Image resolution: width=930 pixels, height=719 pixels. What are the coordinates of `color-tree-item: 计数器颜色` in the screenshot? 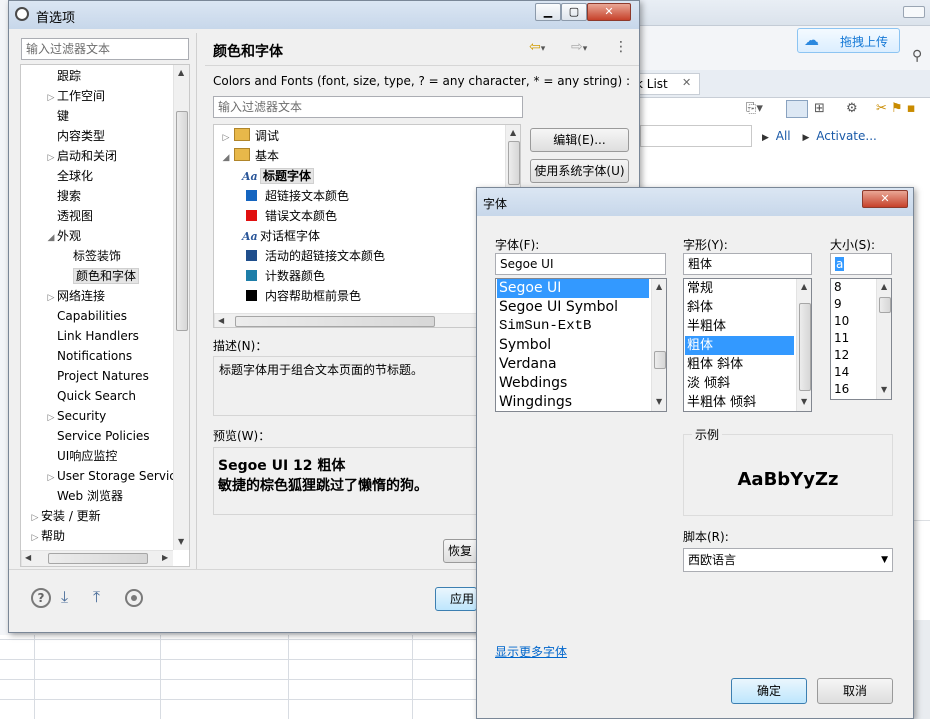 It's located at (269, 276).